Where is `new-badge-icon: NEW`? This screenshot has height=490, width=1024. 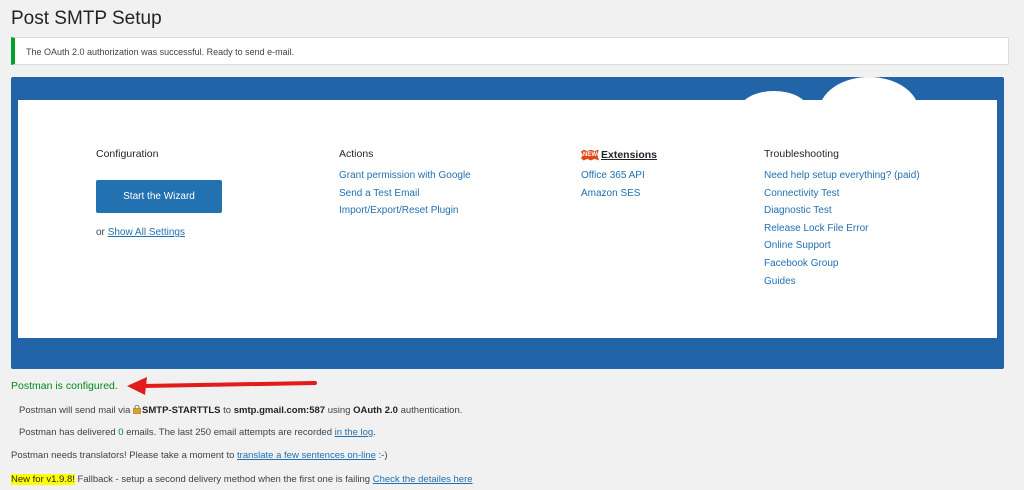 new-badge-icon: NEW is located at coordinates (590, 155).